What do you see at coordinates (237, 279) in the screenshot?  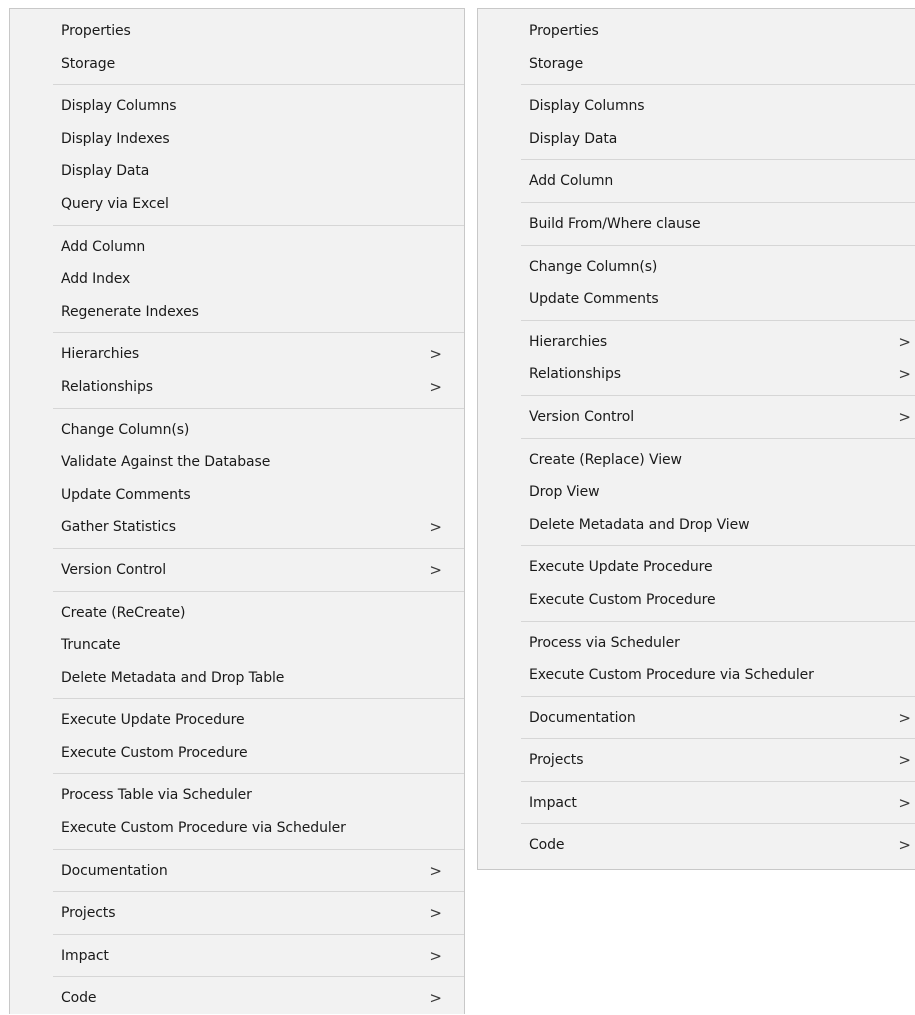 I see `menu-item-add-index: Add Index` at bounding box center [237, 279].